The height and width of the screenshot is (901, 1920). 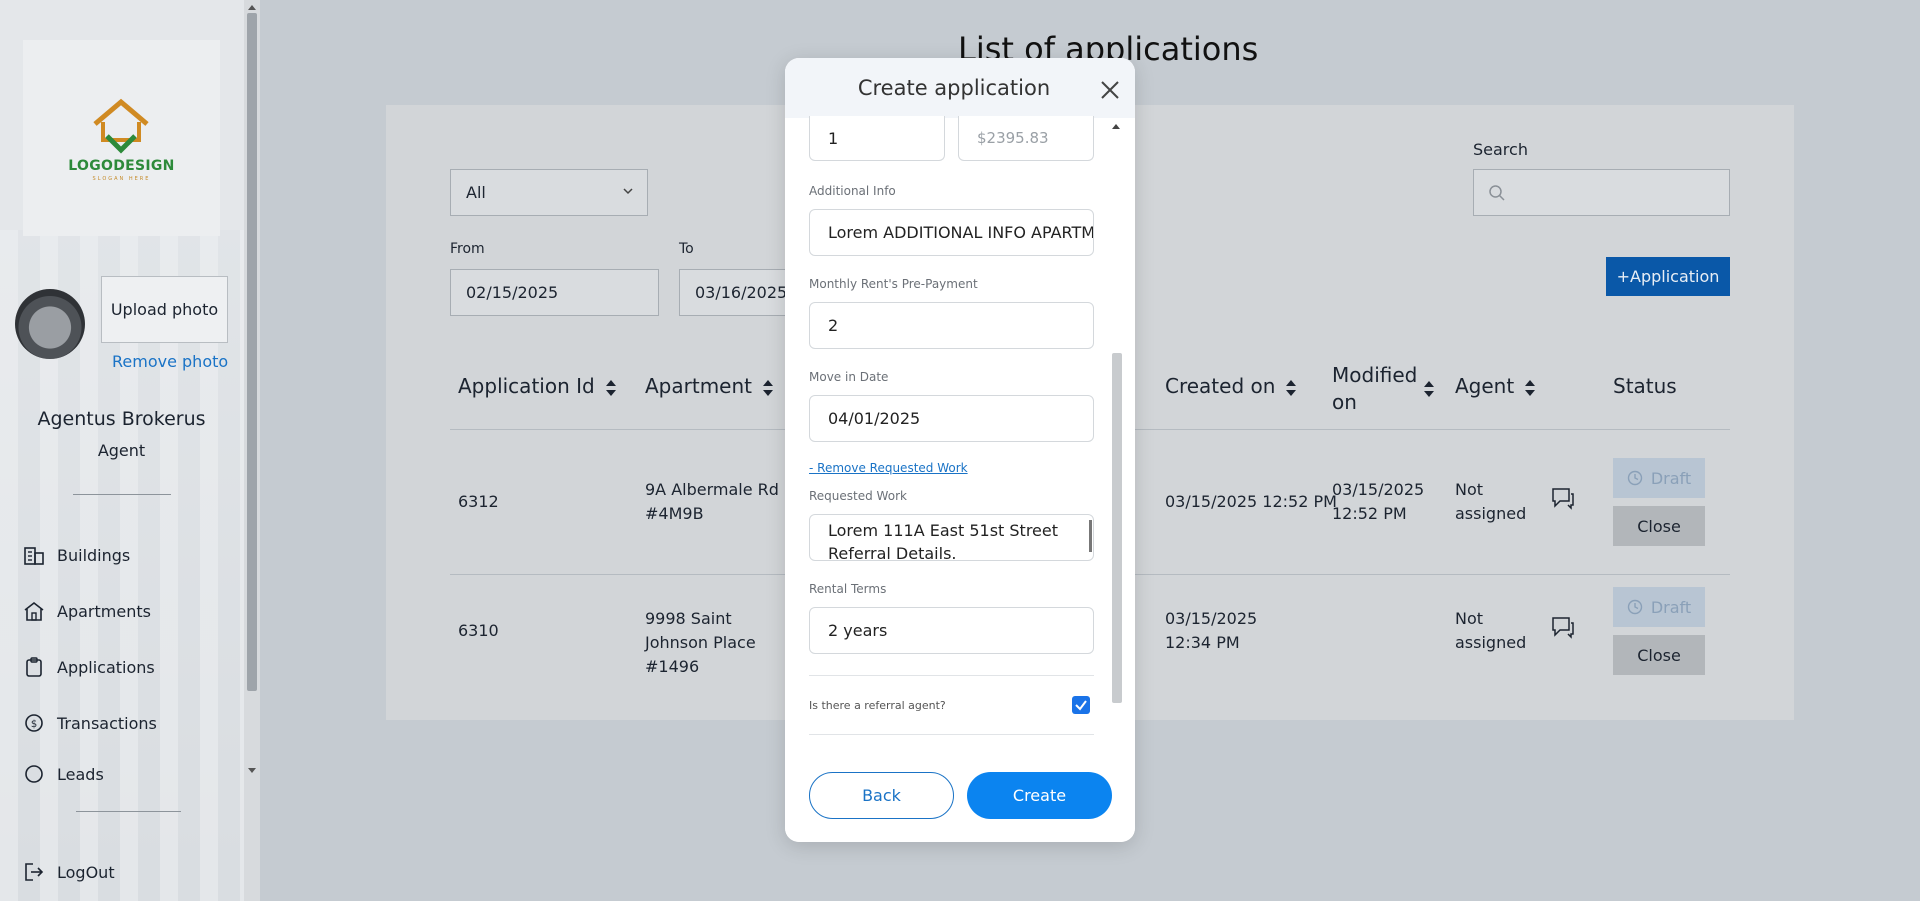 I want to click on cell-modified-on: 03/15/2025 12:52 PM, so click(x=1378, y=501).